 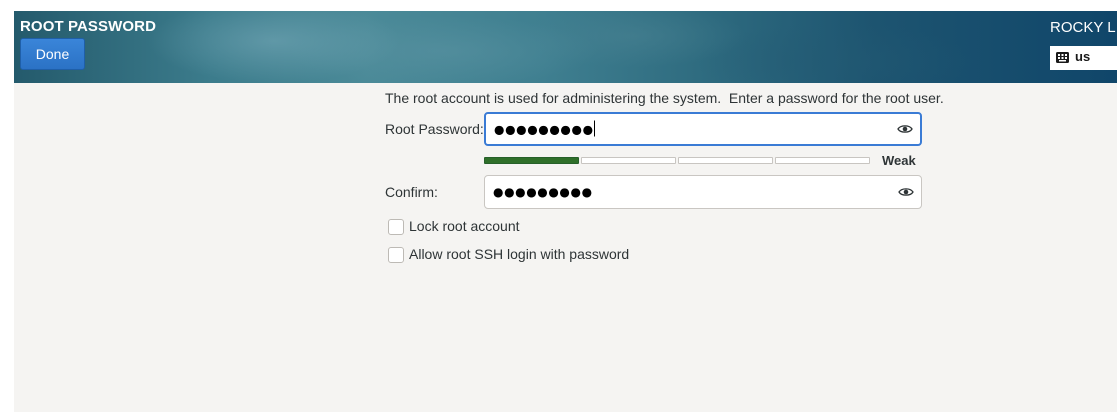 I want to click on allow-ssh-label: Allow root SSH login with password, so click(x=519, y=254).